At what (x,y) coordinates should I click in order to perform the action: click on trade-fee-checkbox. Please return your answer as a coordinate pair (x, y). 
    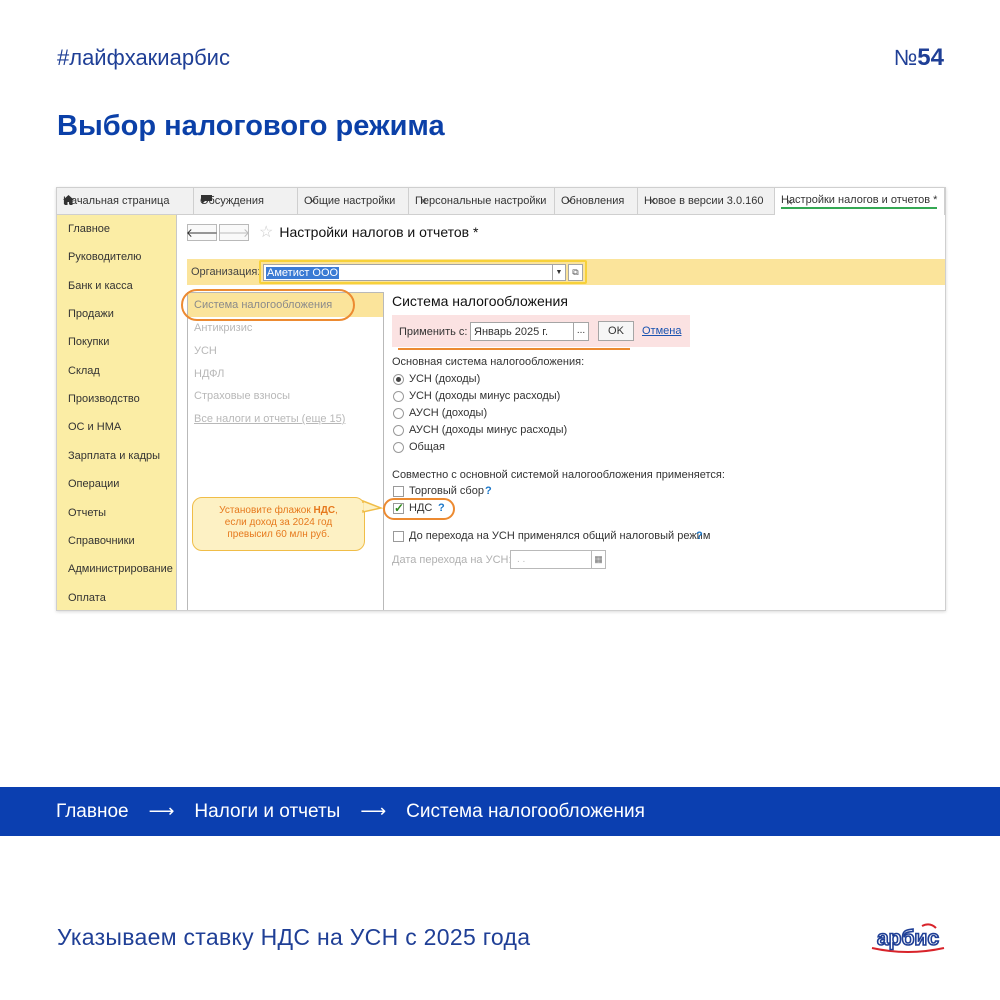
    Looking at the image, I should click on (398, 491).